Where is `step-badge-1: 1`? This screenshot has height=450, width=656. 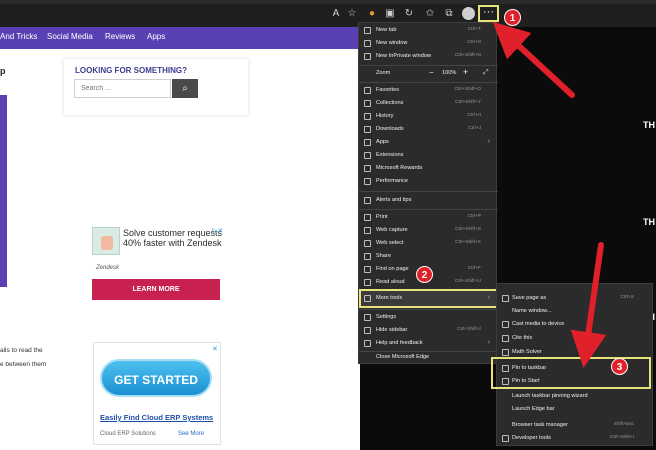
step-badge-1: 1 is located at coordinates (512, 17).